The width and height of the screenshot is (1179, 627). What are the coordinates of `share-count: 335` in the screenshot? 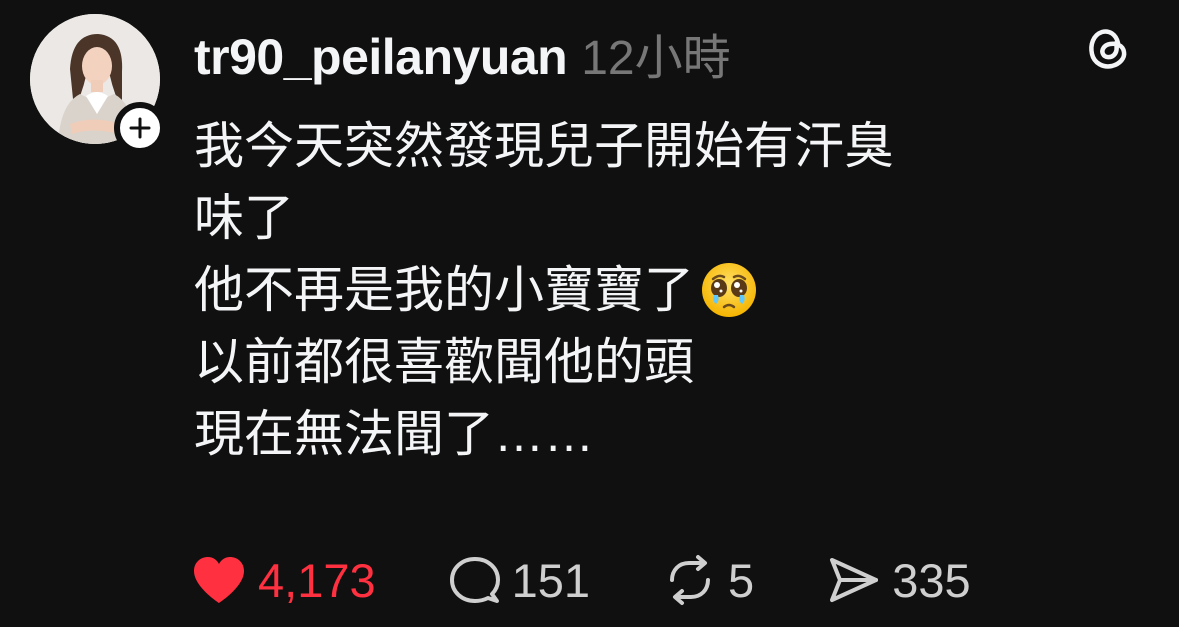 It's located at (931, 580).